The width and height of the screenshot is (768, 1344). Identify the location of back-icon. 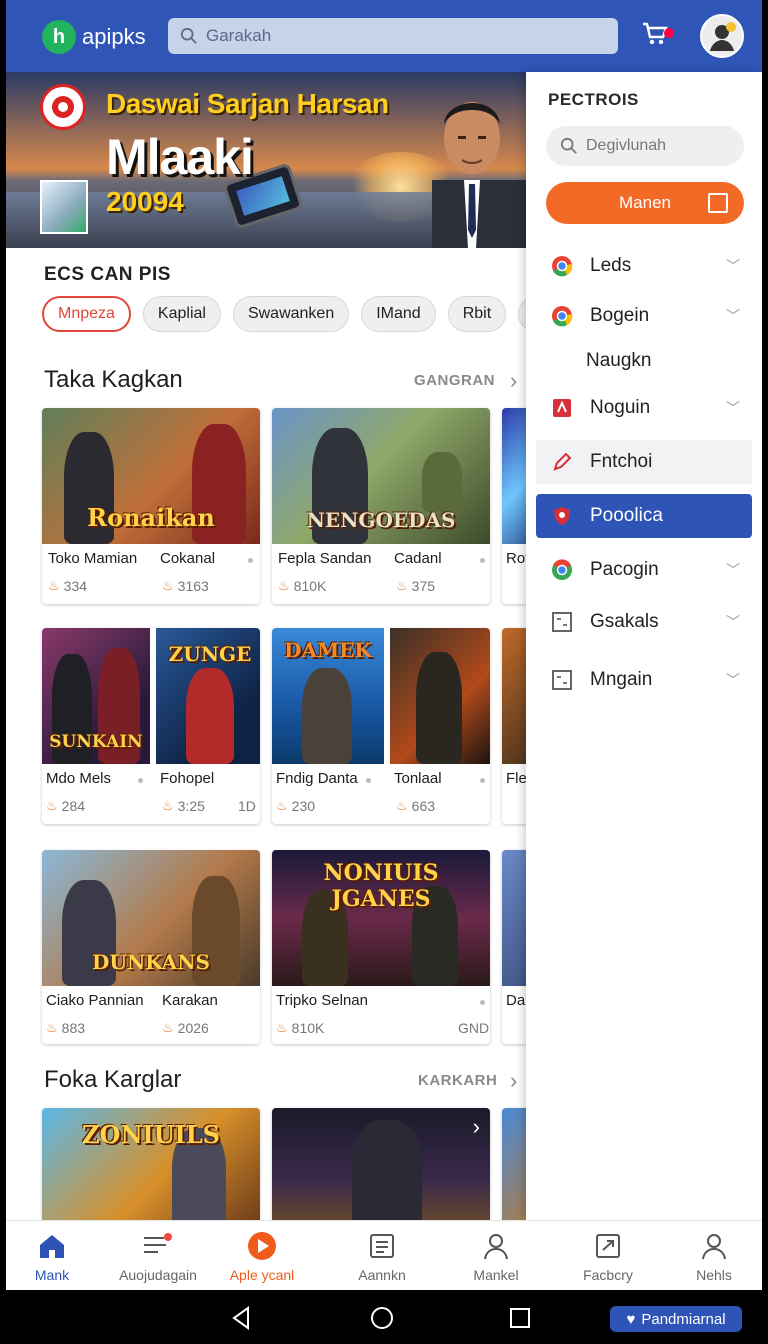
(242, 1318).